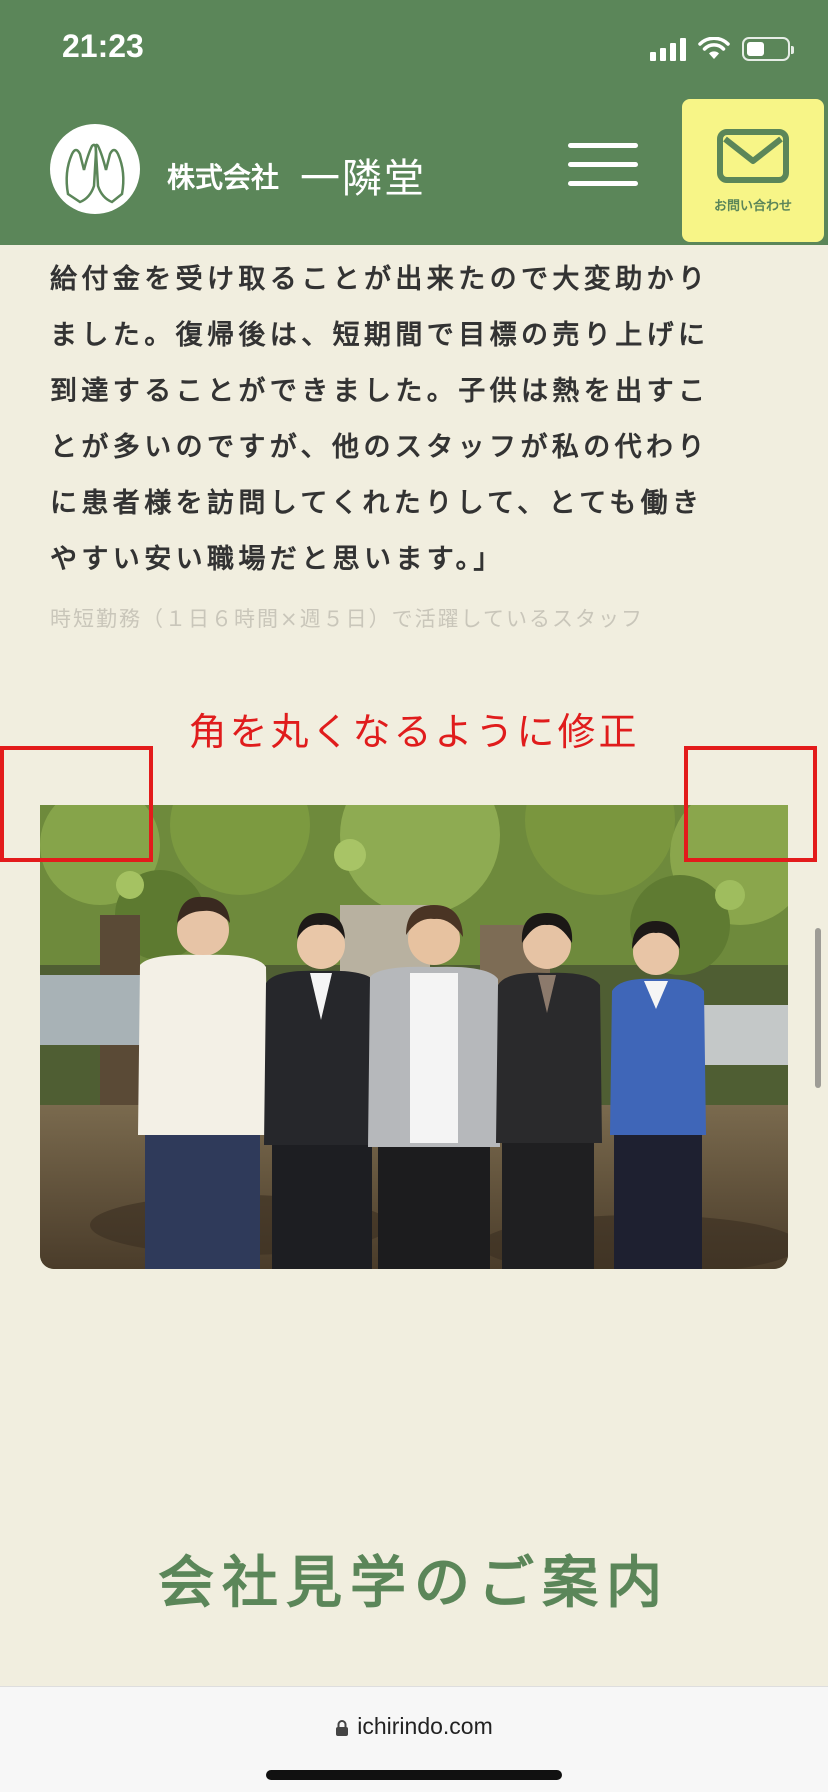  Describe the element at coordinates (380, 279) in the screenshot. I see `testimonial-line: 給付金を受け取ることが出来たので大変助かり` at that location.